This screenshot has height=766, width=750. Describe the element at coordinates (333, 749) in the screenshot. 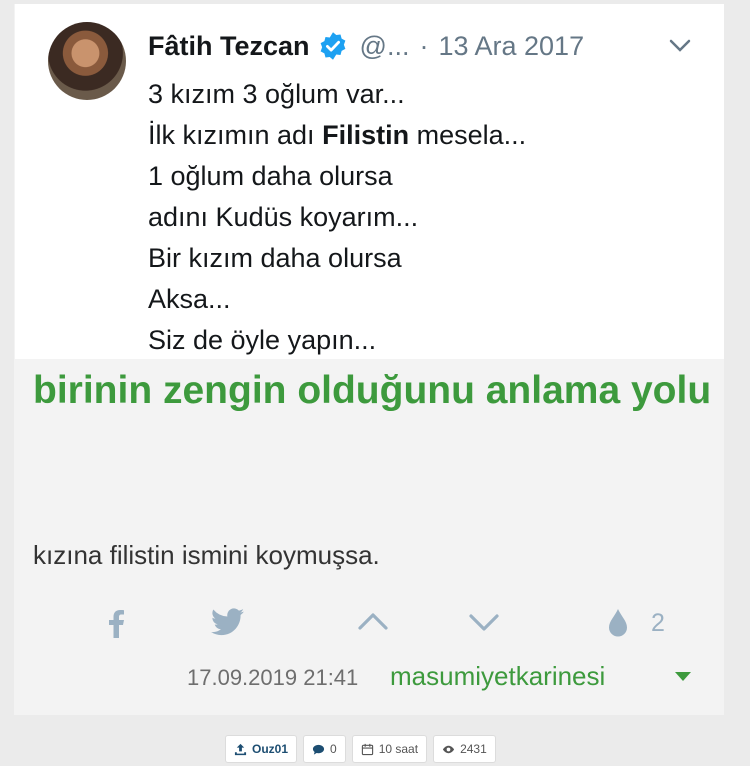

I see `comments-count: 0` at that location.